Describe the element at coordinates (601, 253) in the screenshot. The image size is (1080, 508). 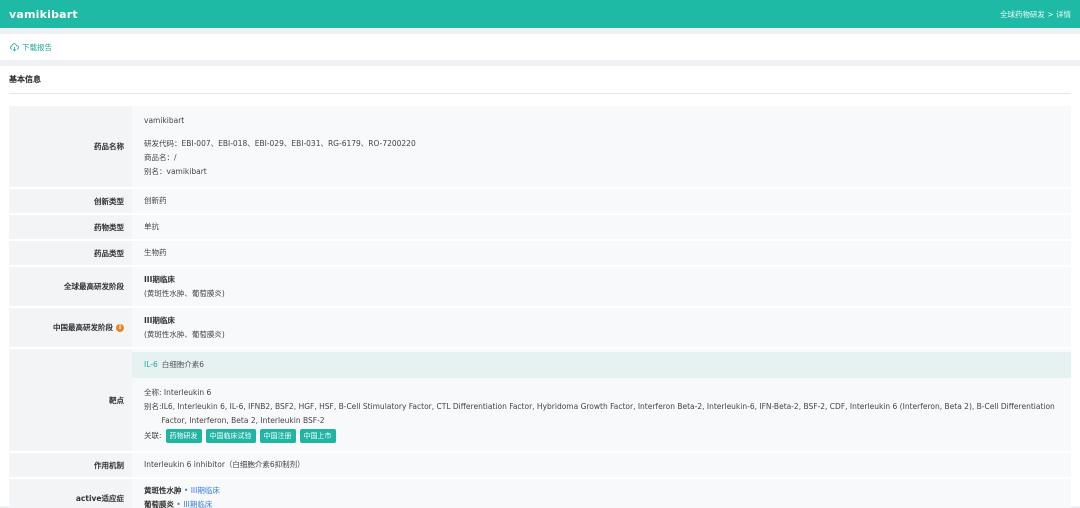
I see `row-value: 生物药` at that location.